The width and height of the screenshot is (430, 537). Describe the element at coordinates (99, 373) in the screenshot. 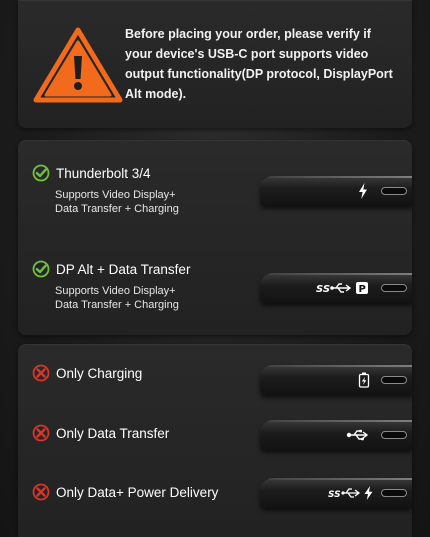

I see `item-title: Only Charging` at that location.